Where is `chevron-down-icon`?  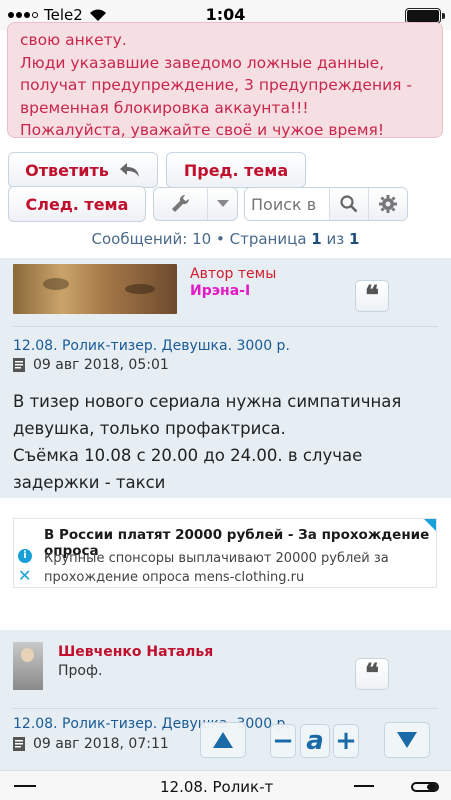
chevron-down-icon is located at coordinates (222, 204).